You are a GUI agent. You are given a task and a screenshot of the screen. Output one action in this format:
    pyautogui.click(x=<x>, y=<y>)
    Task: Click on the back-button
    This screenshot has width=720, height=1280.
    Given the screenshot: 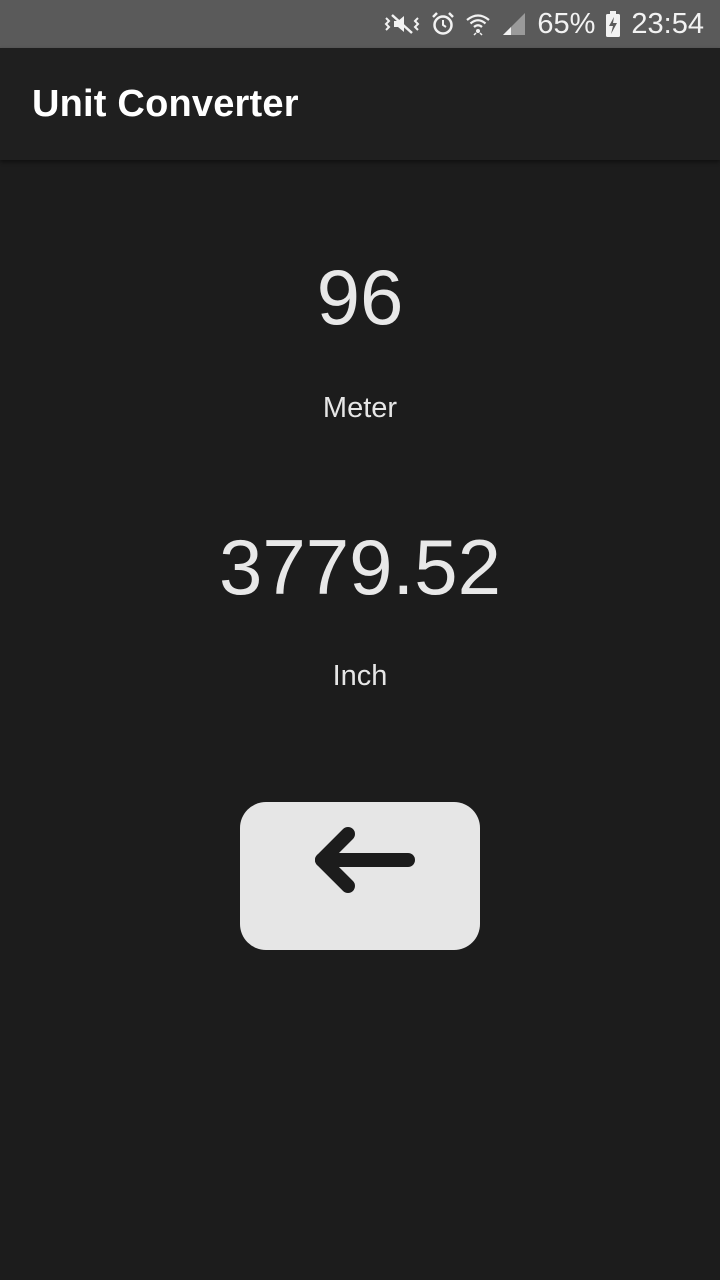 What is the action you would take?
    pyautogui.click(x=360, y=876)
    